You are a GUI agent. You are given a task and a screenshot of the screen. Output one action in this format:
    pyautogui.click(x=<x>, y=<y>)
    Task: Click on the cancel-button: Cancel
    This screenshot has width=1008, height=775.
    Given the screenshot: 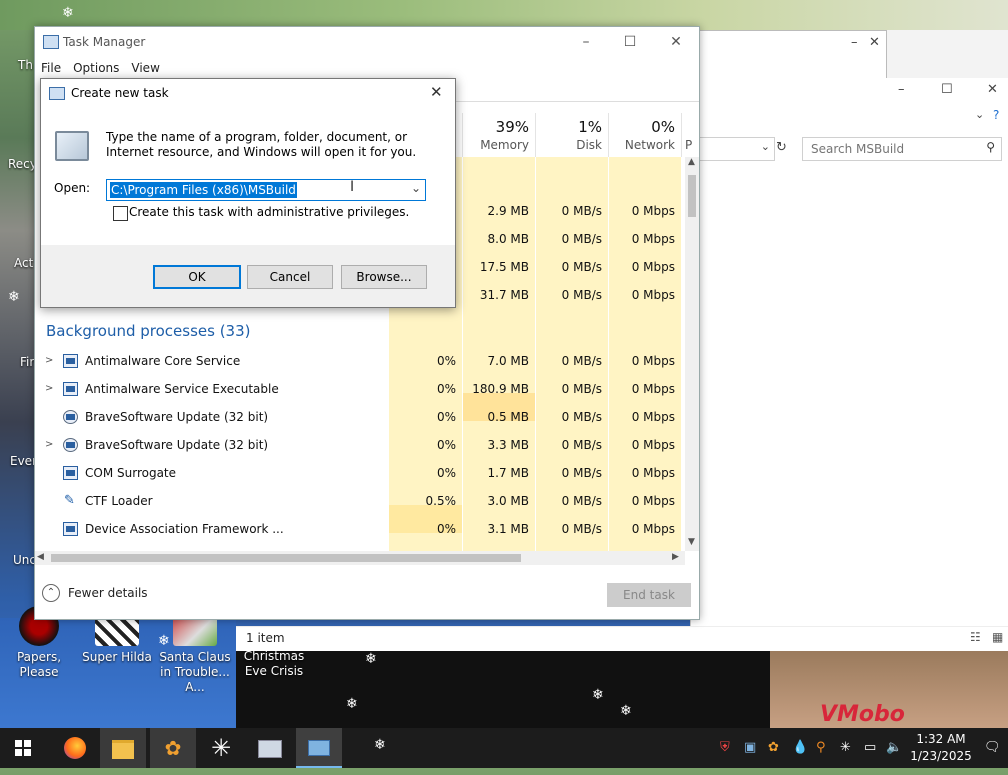 What is the action you would take?
    pyautogui.click(x=290, y=277)
    